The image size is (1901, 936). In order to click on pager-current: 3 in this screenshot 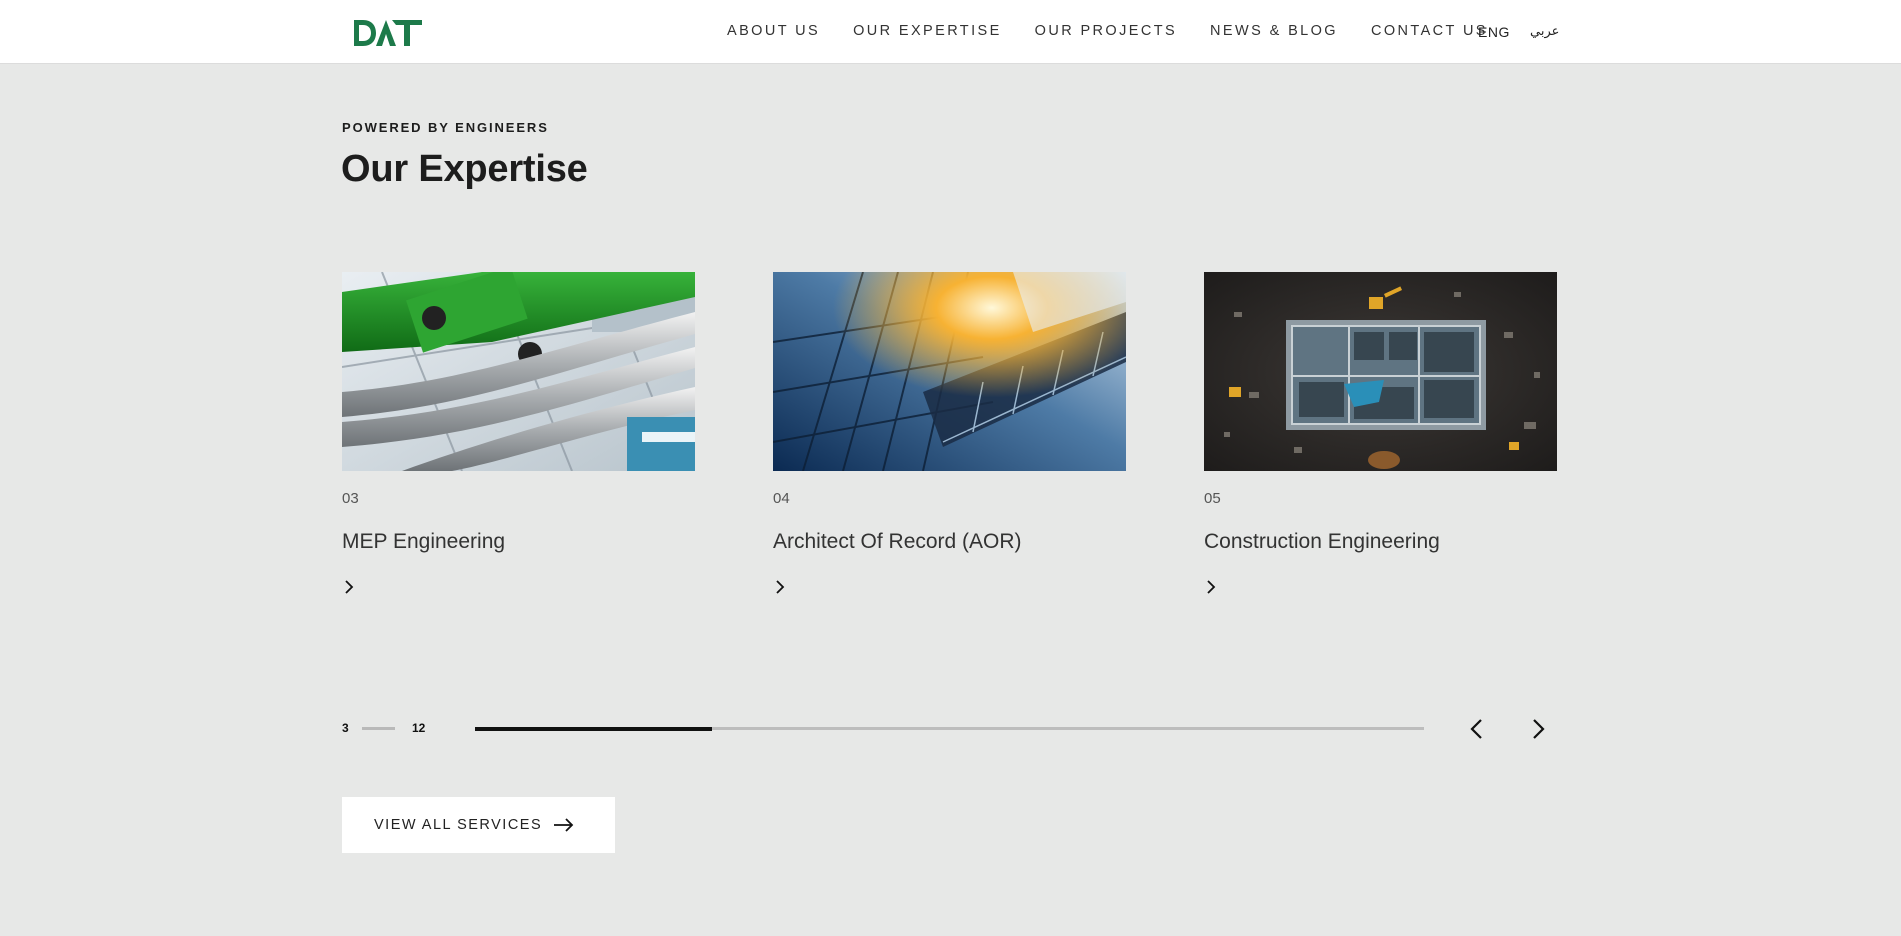, I will do `click(345, 728)`.